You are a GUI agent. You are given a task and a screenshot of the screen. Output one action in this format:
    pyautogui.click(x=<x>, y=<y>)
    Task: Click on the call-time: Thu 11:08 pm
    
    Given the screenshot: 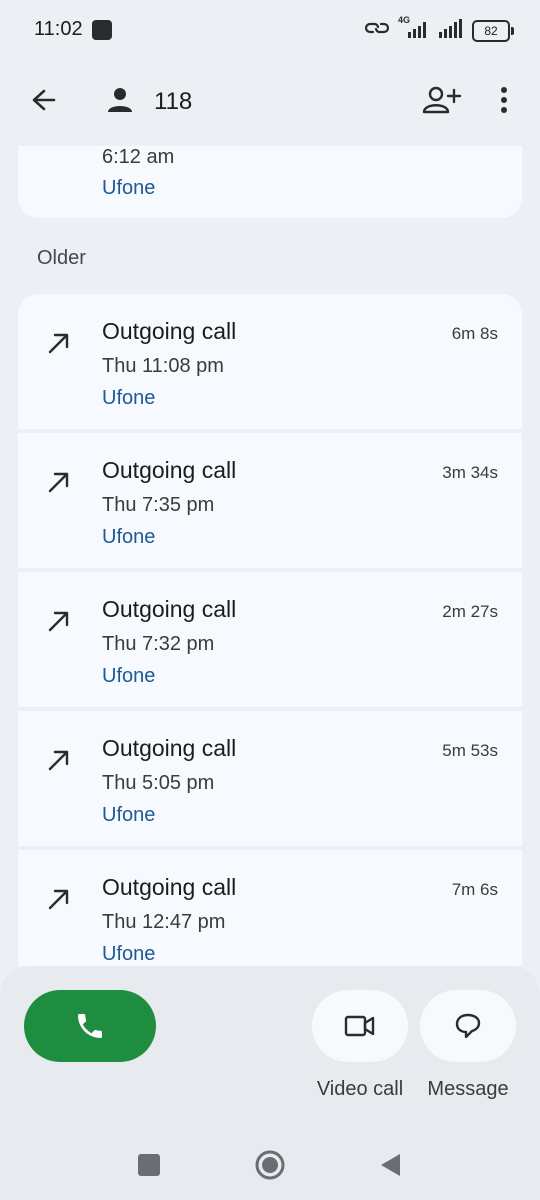 What is the action you would take?
    pyautogui.click(x=163, y=366)
    